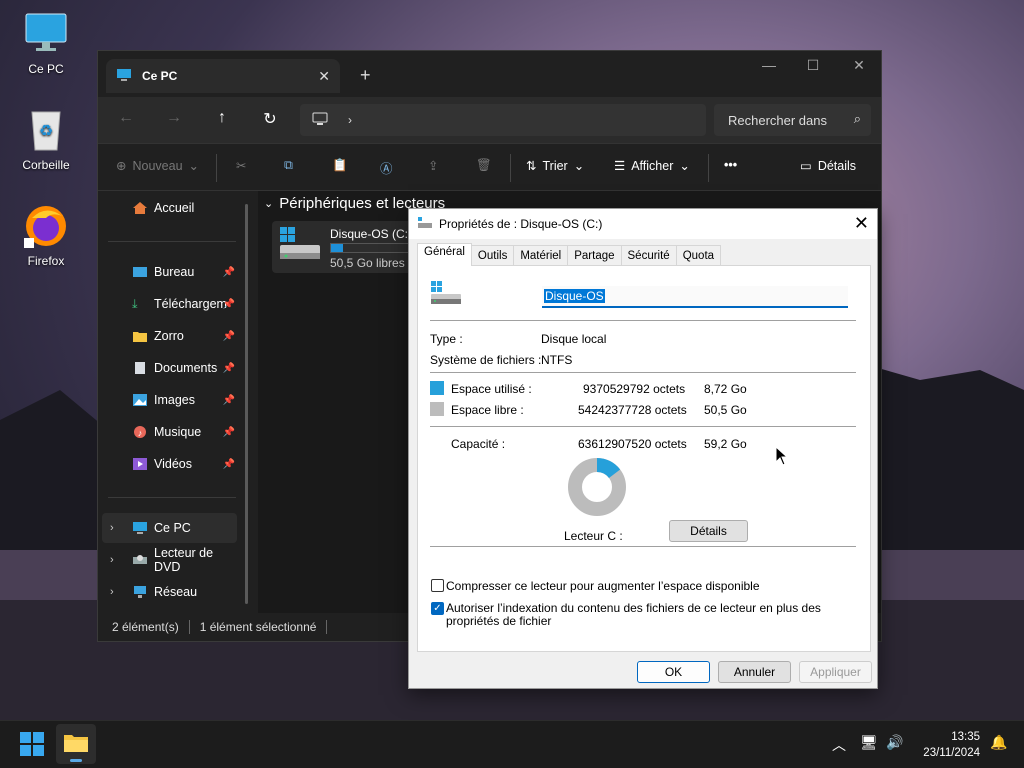  Describe the element at coordinates (324, 76) in the screenshot. I see `close-tab-icon: ✕` at that location.